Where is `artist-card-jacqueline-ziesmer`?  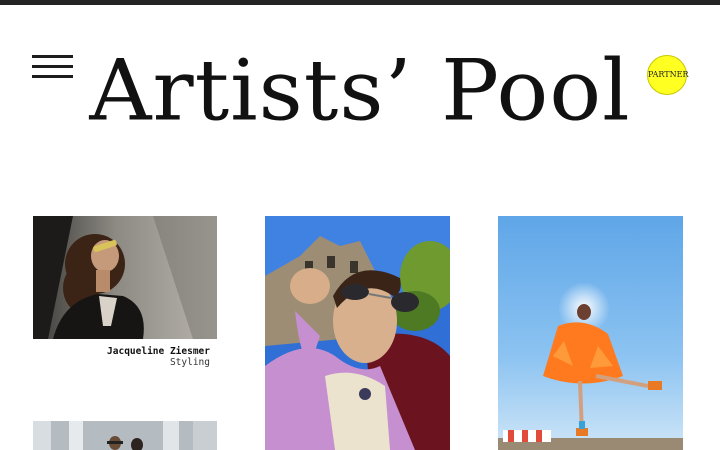 artist-card-jacqueline-ziesmer is located at coordinates (125, 277).